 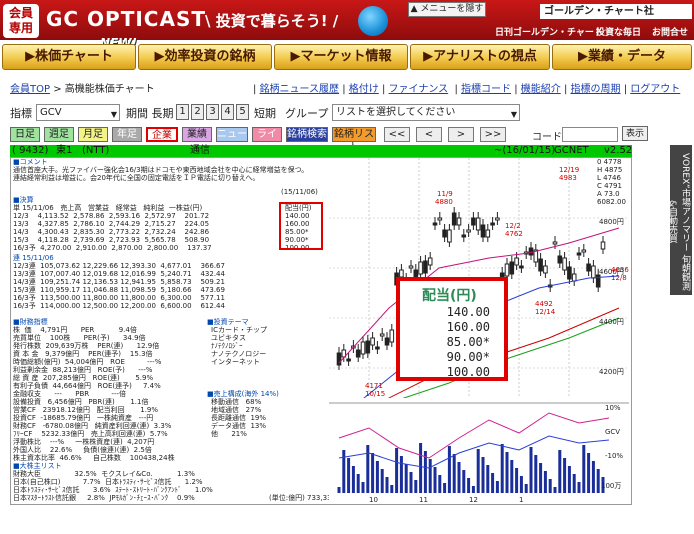 What do you see at coordinates (611, 272) in the screenshot?
I see `y-axis-label: 4600円` at bounding box center [611, 272].